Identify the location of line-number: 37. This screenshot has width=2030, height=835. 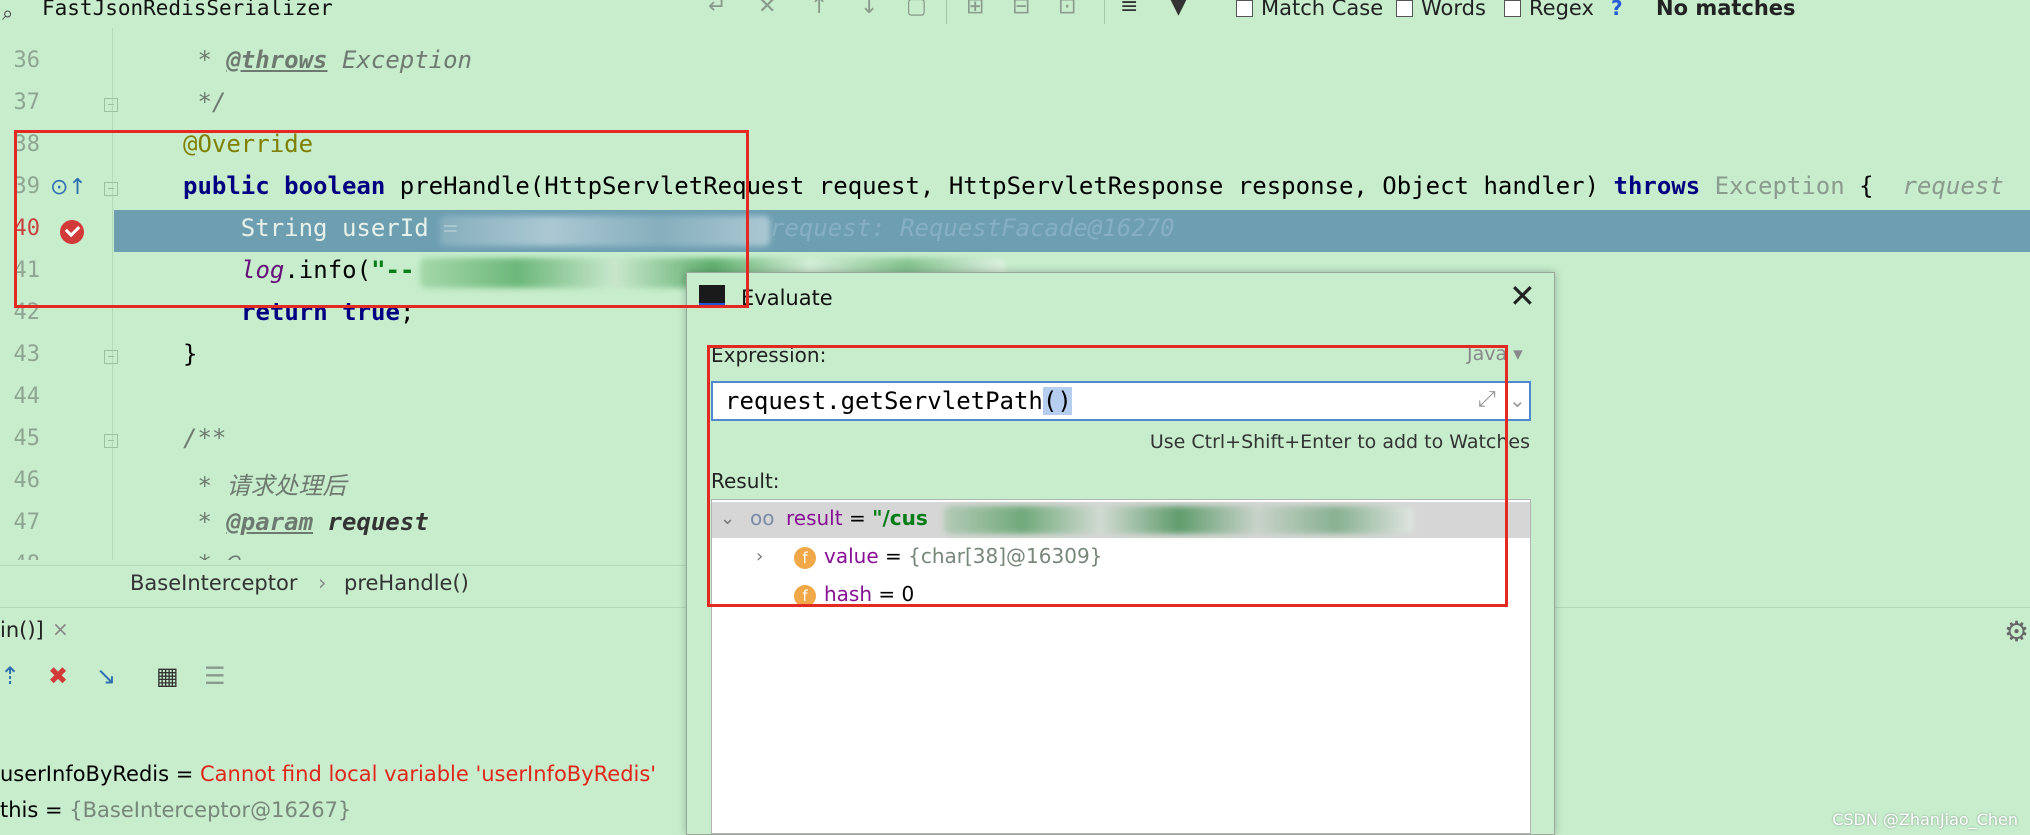
(27, 102).